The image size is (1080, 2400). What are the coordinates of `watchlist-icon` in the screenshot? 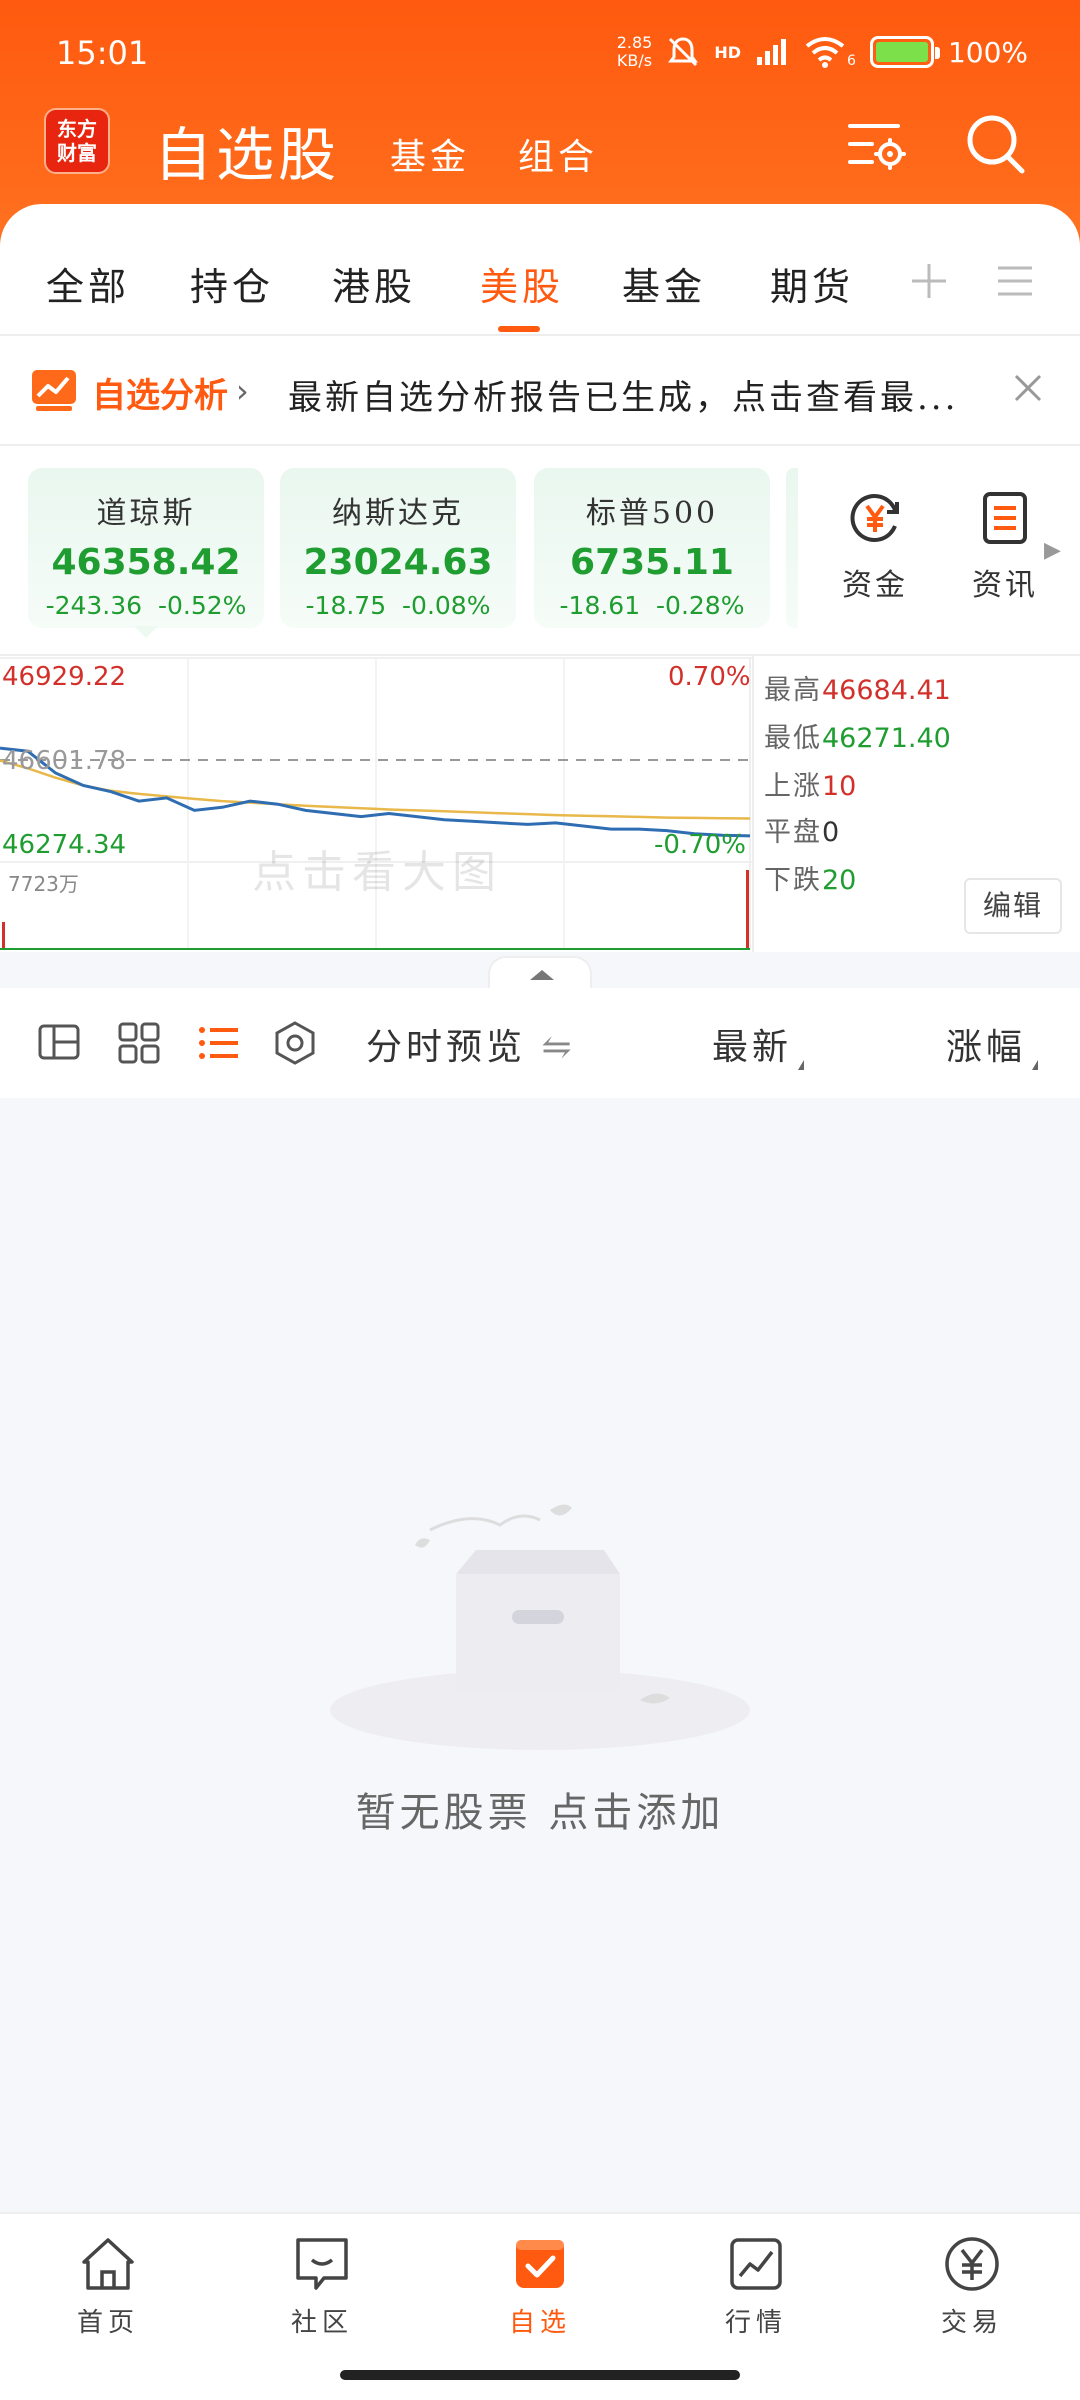 It's located at (540, 2264).